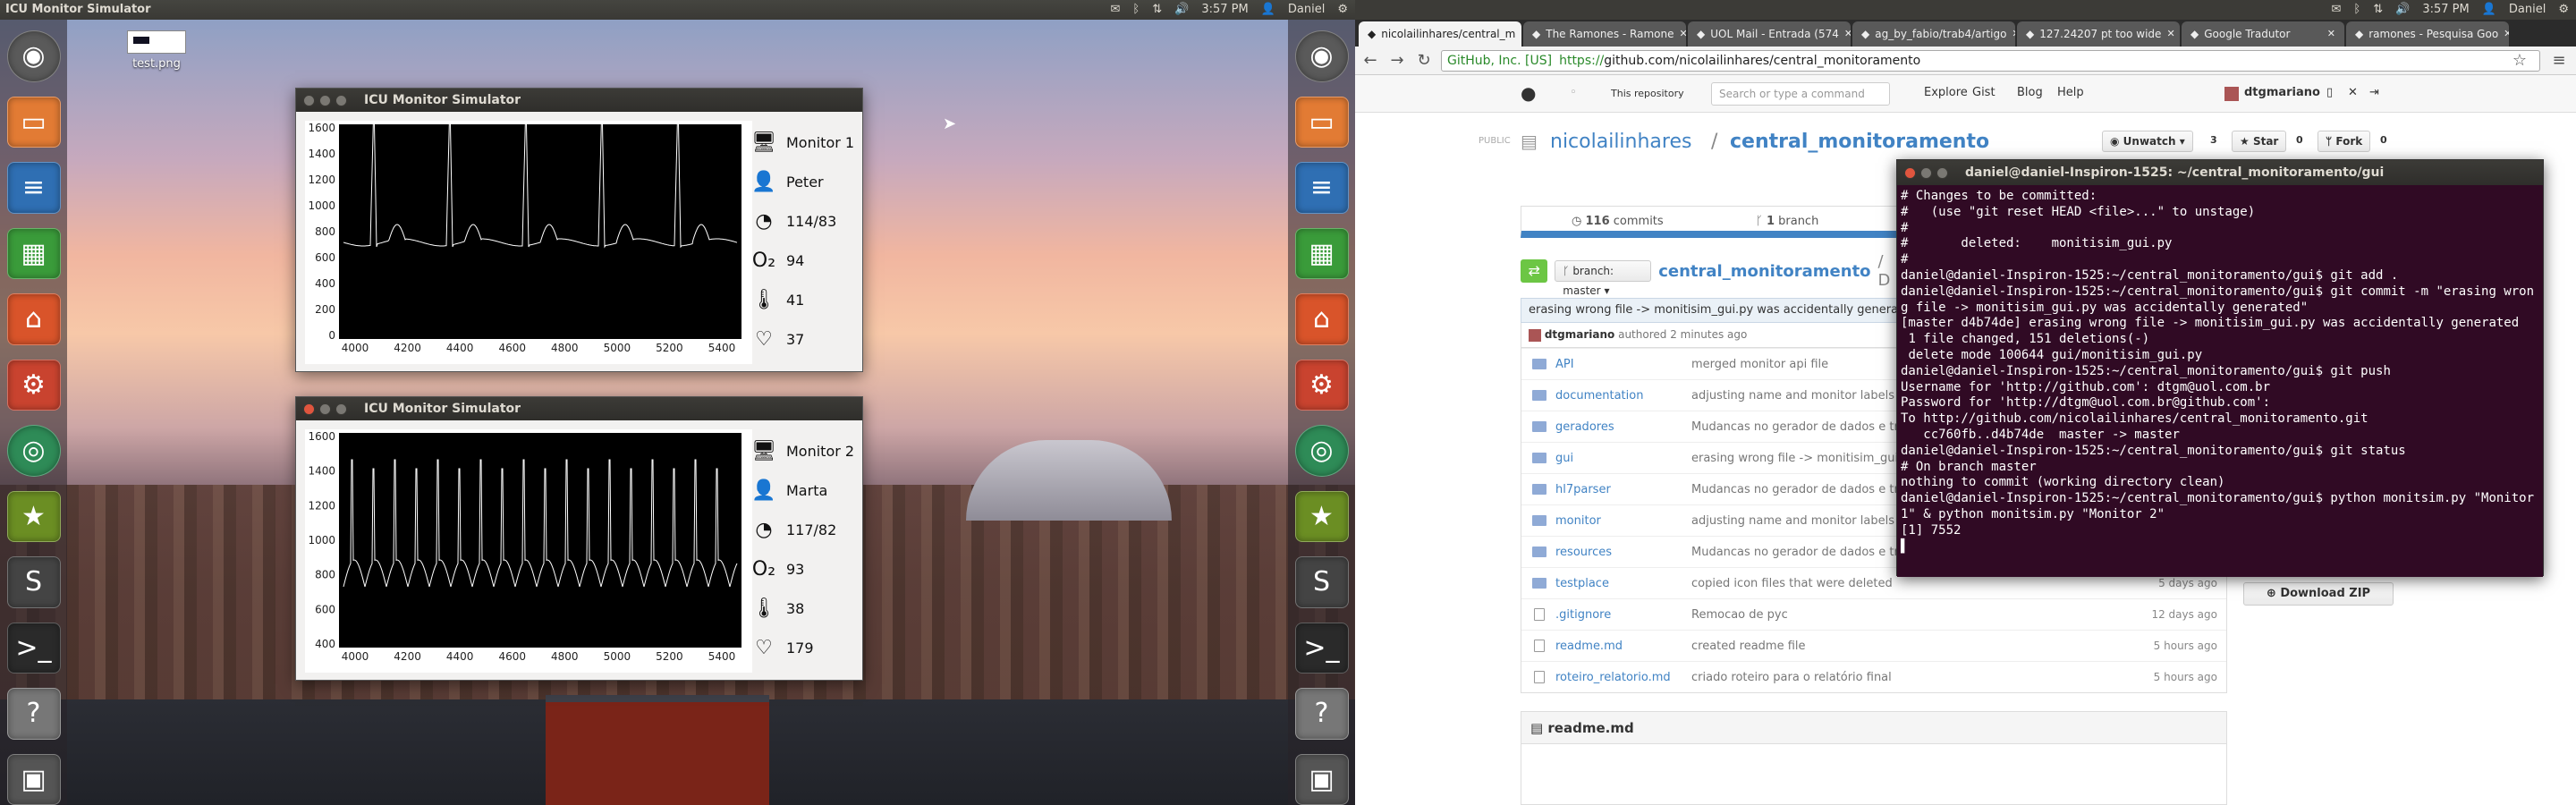  I want to click on fork-button: ᛘ Fork, so click(2344, 141).